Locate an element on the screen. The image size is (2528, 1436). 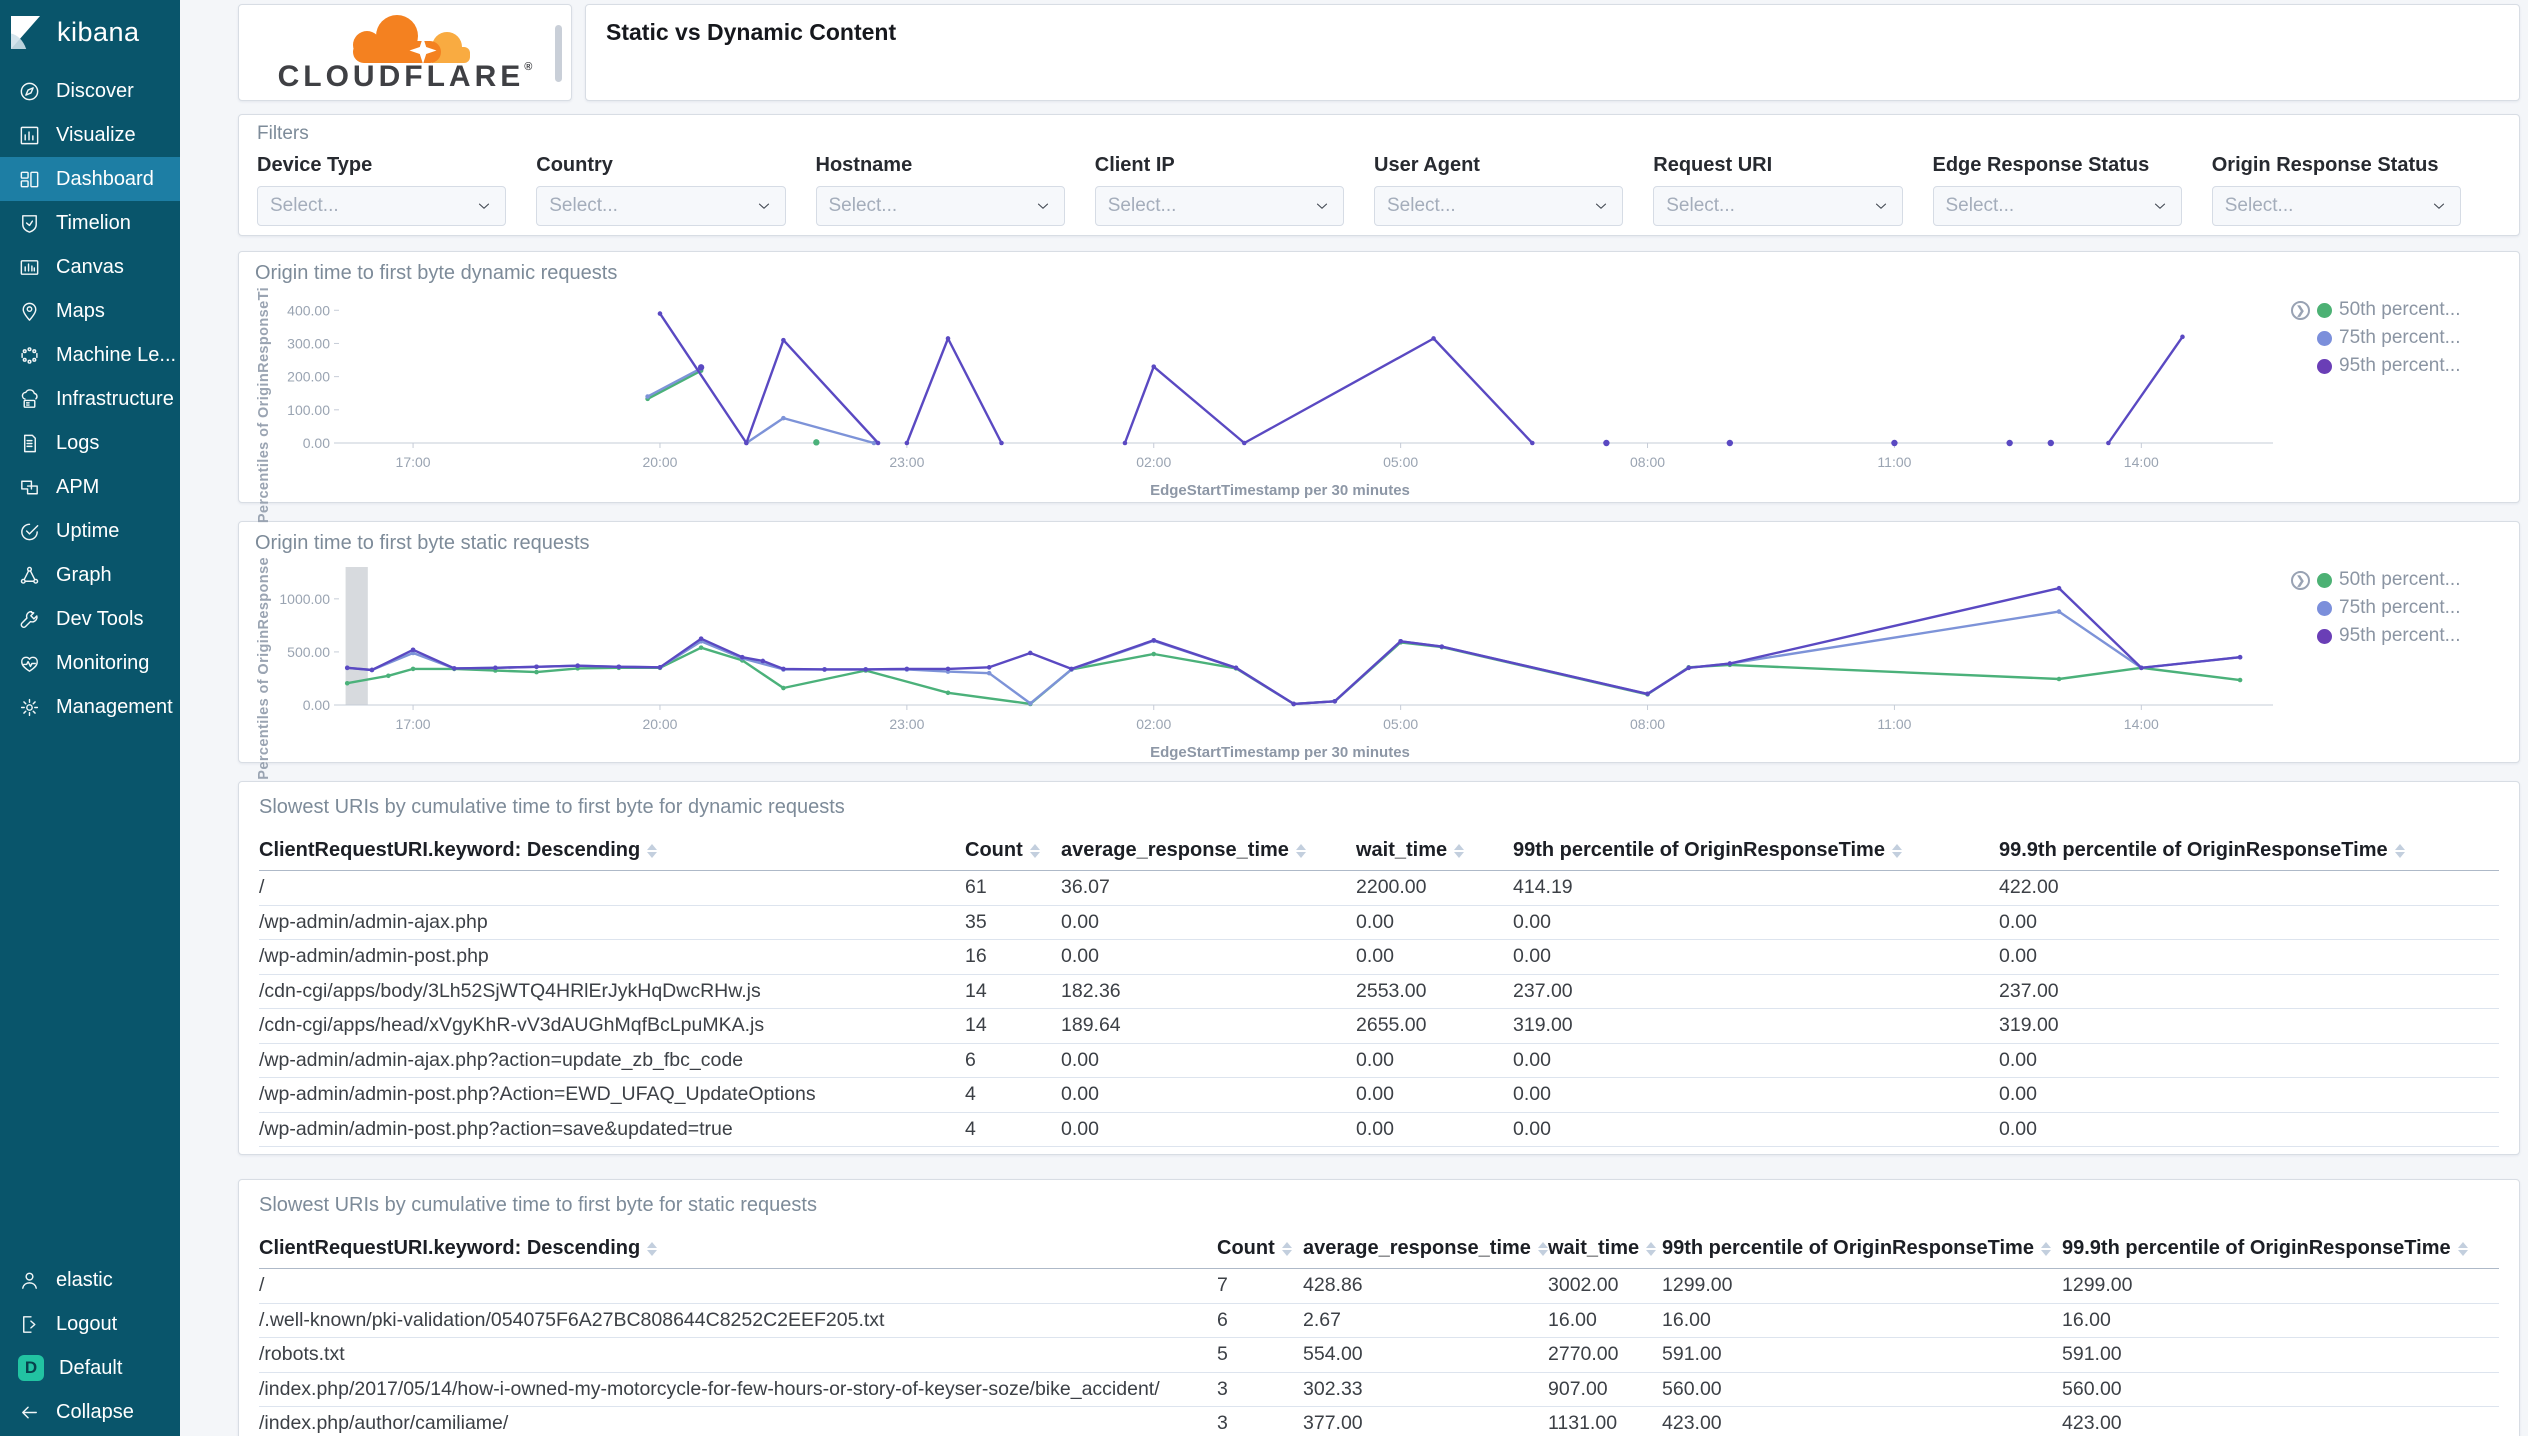
sidebar-item-dev-tools: Dev Tools is located at coordinates (90, 619).